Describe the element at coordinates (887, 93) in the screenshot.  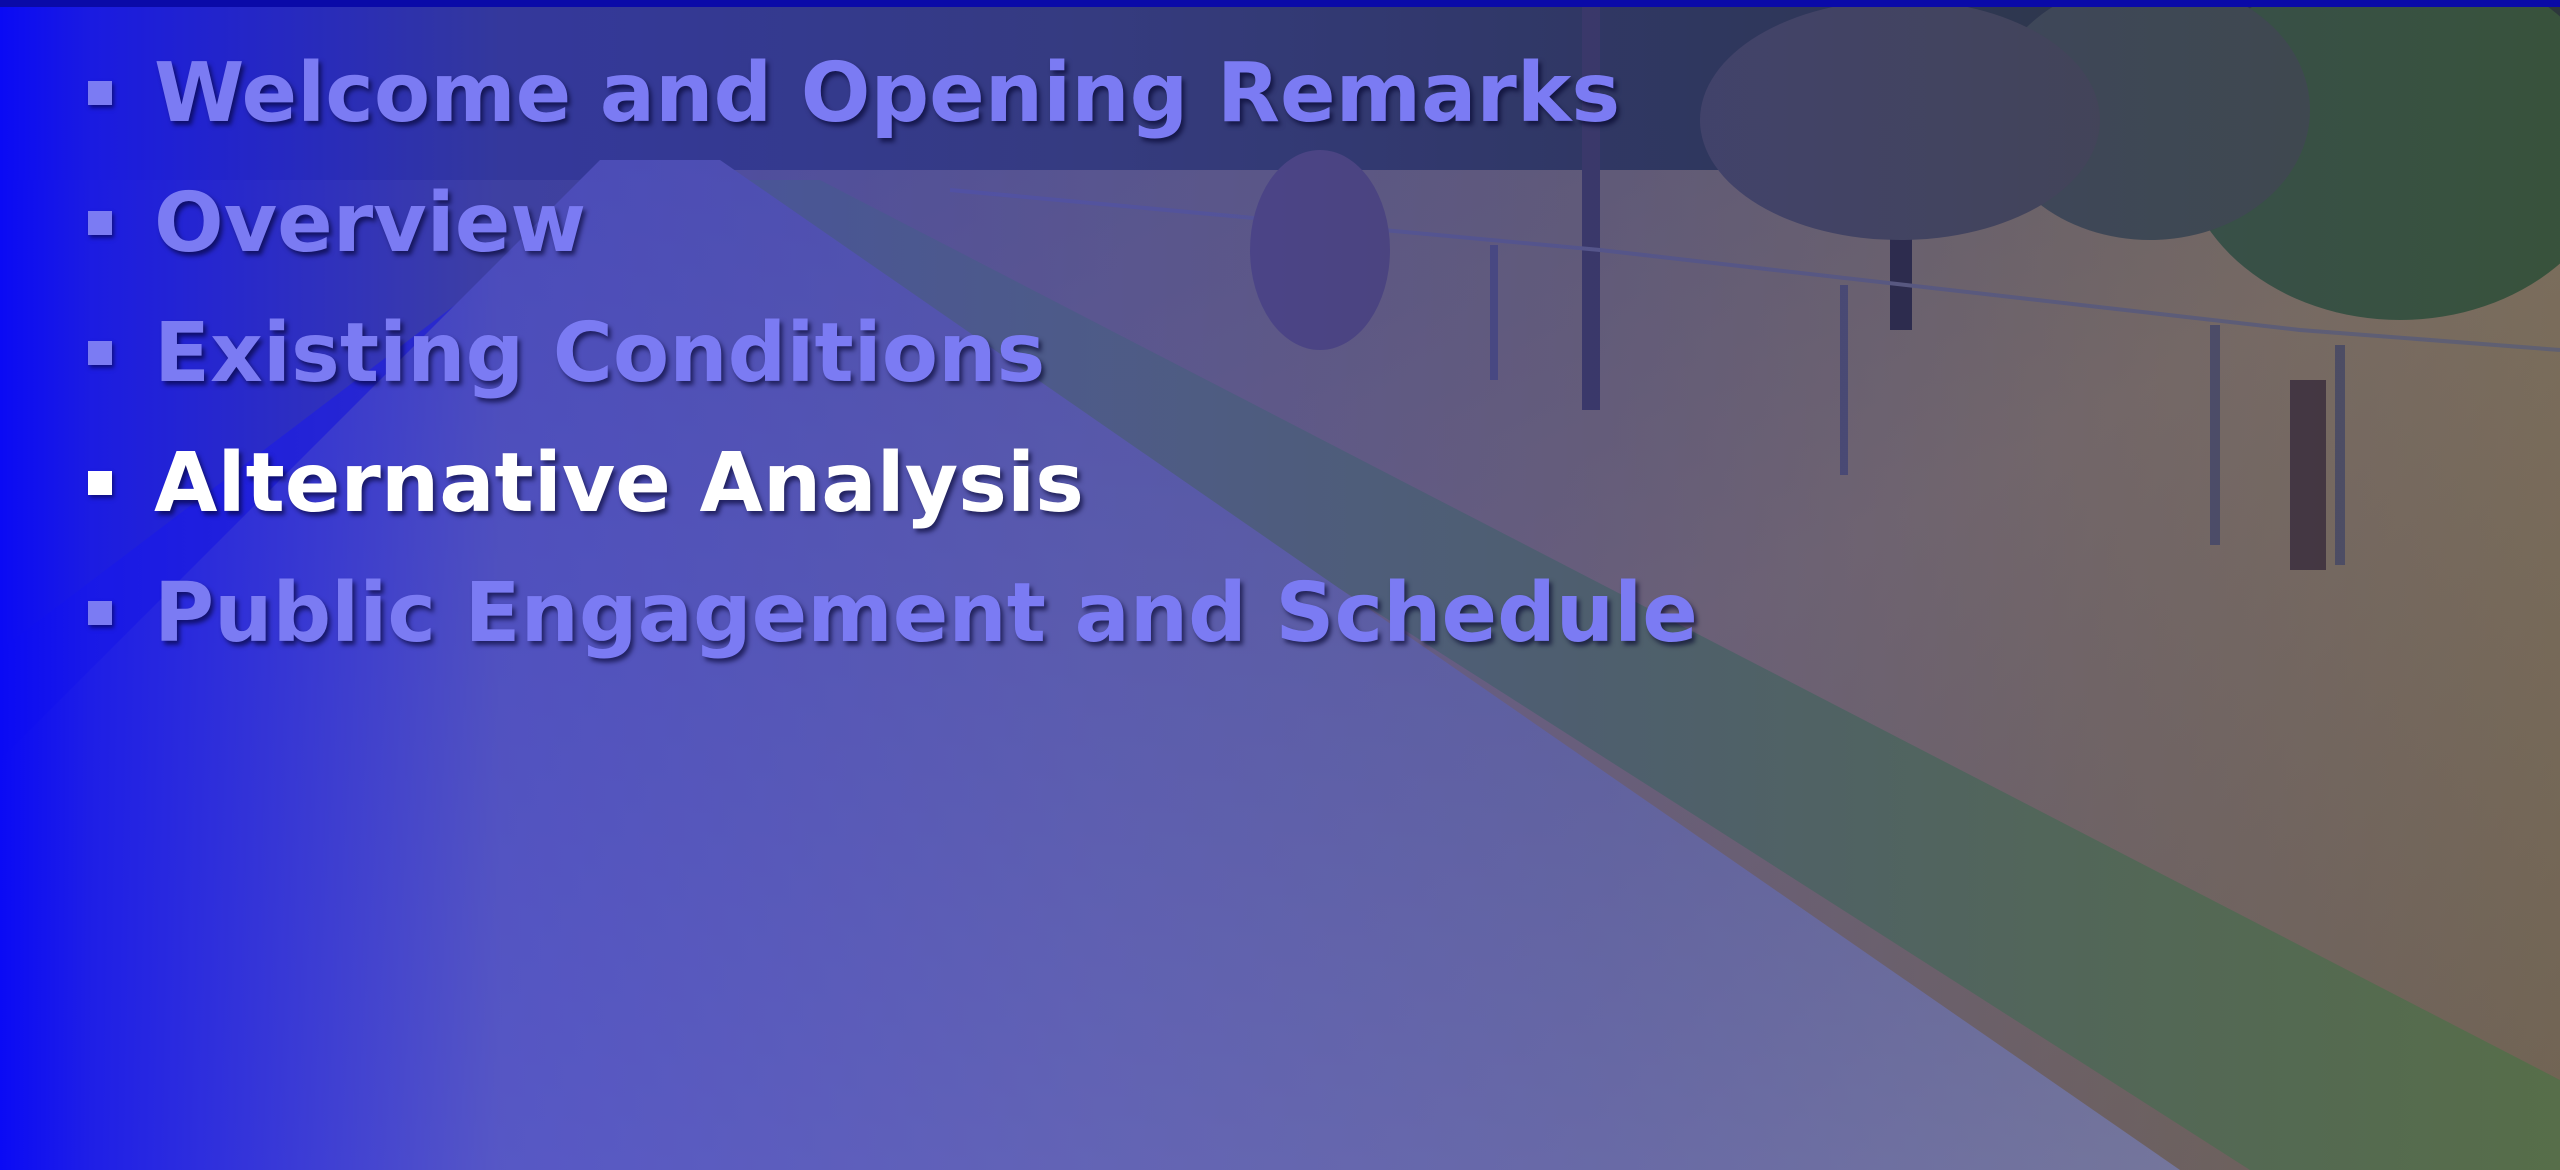
I see `agenda-item-label: Welcome and Opening Remarks` at that location.